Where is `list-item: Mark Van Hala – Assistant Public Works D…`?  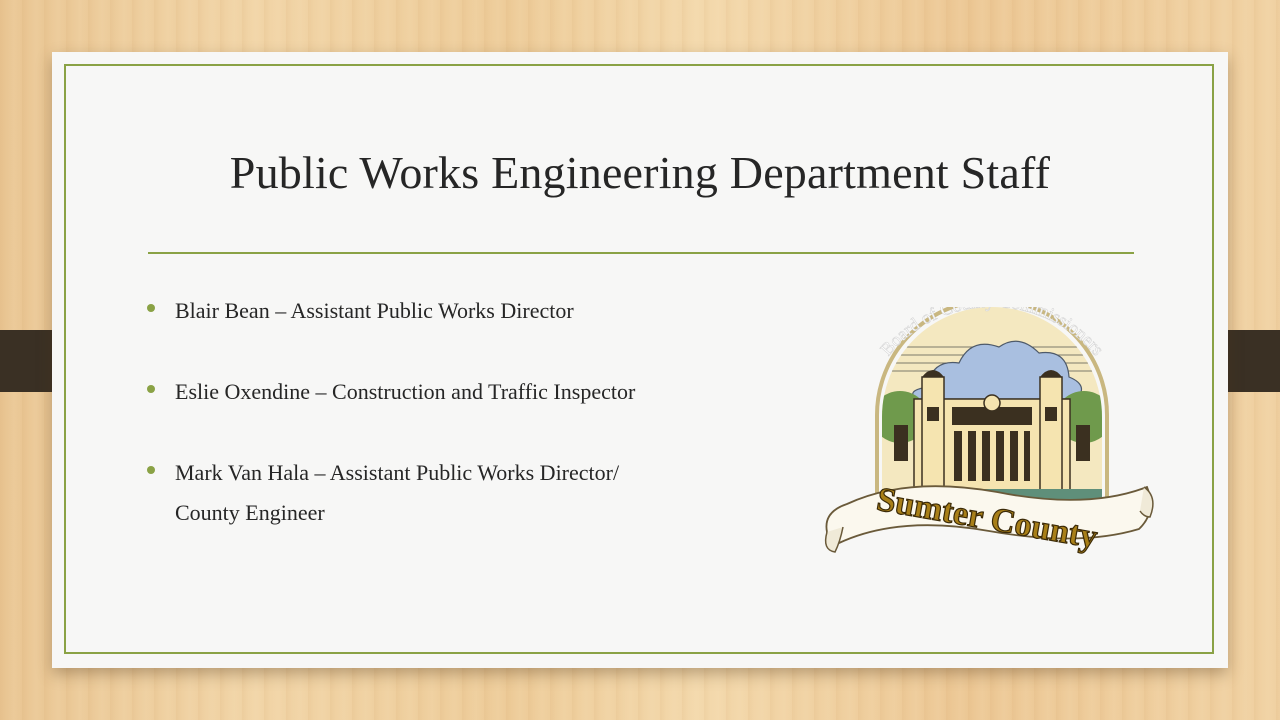
list-item: Mark Van Hala – Assistant Public Works D… is located at coordinates (472, 473).